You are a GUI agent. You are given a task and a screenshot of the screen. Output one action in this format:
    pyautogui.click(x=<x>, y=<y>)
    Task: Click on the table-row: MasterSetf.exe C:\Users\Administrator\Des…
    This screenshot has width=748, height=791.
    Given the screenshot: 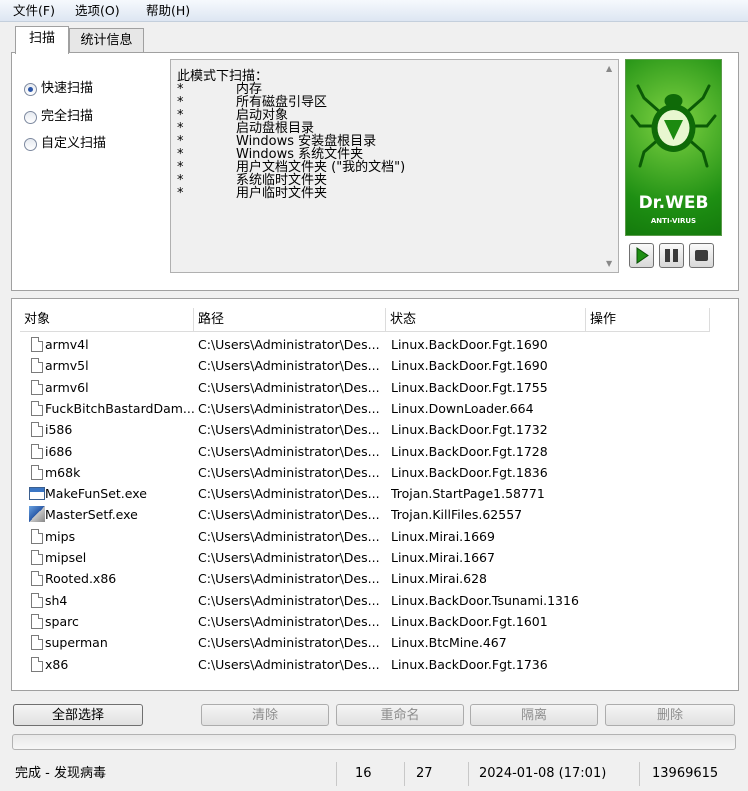 What is the action you would take?
    pyautogui.click(x=365, y=514)
    